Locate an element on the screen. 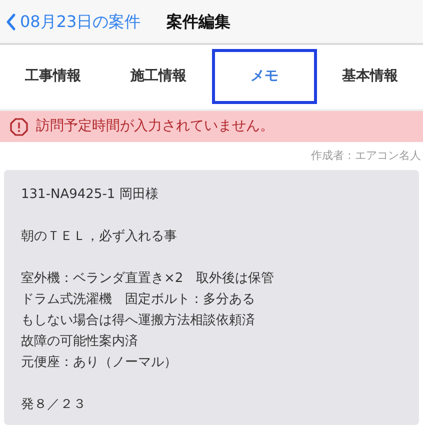  back-link: 08月23日の案件 is located at coordinates (73, 22).